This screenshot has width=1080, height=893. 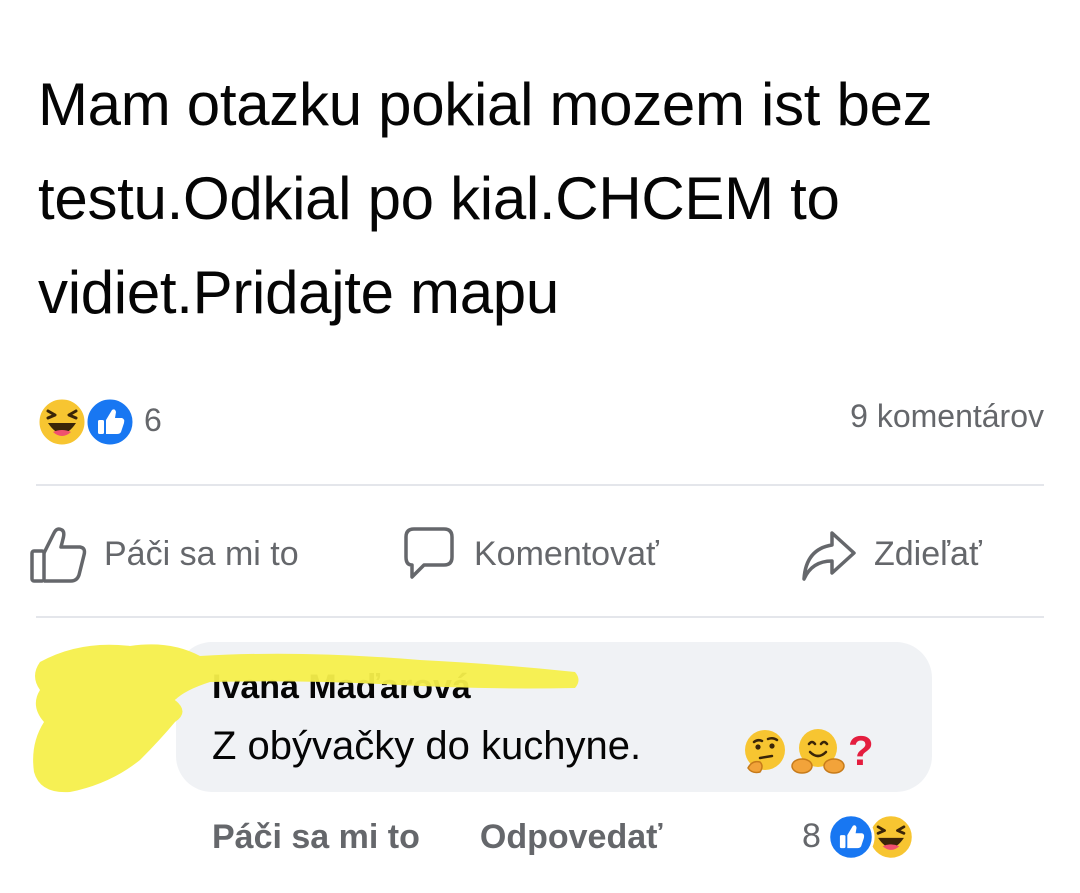 I want to click on comment-reply-button: Odpovedať, so click(x=571, y=837).